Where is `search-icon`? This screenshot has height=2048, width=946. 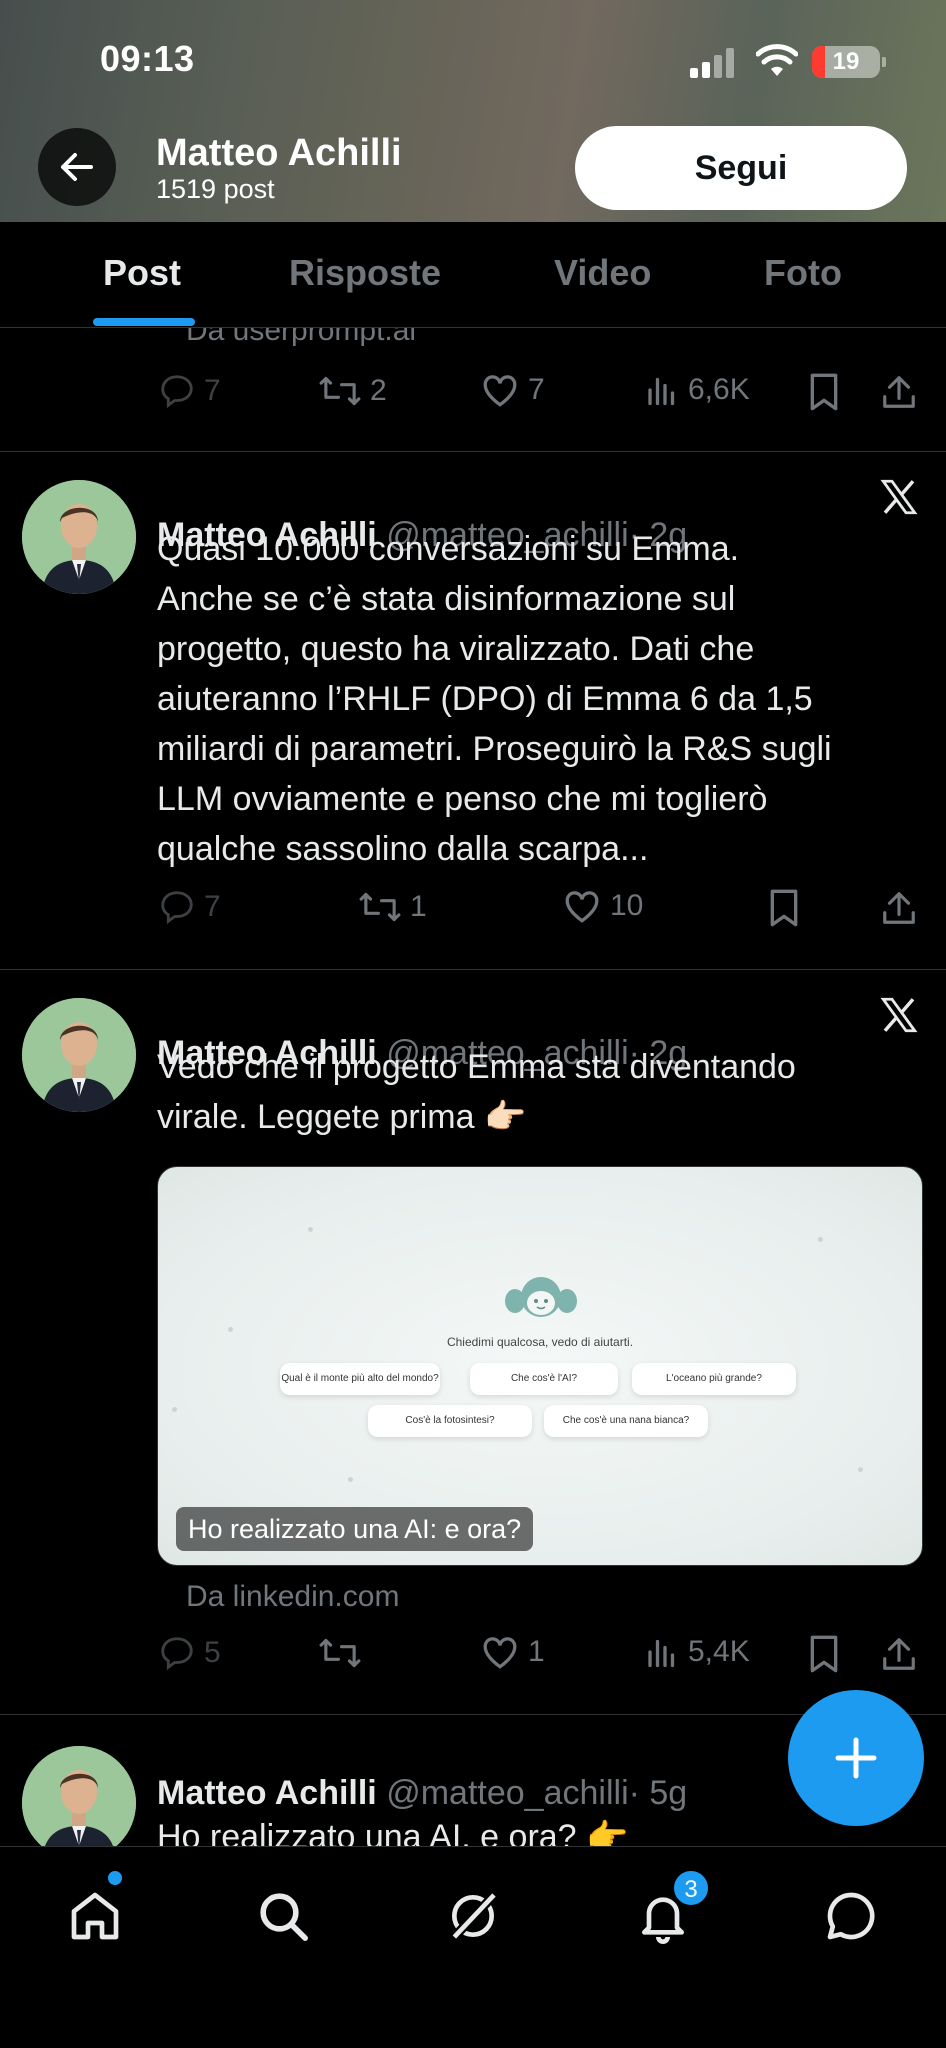
search-icon is located at coordinates (284, 1917).